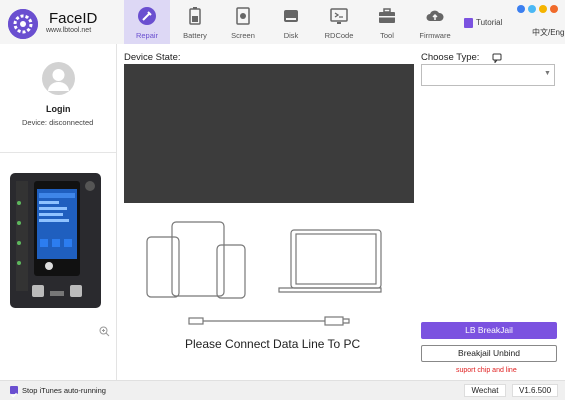 Image resolution: width=565 pixels, height=404 pixels. I want to click on user-icon, so click(58, 80).